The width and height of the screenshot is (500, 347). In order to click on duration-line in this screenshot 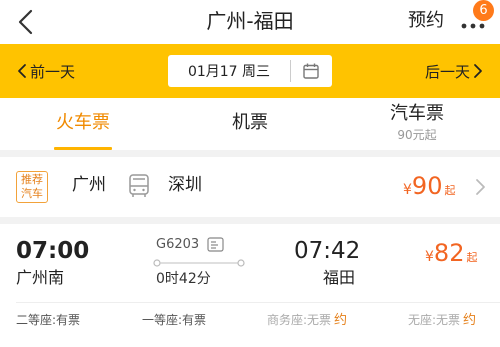, I will do `click(199, 263)`.